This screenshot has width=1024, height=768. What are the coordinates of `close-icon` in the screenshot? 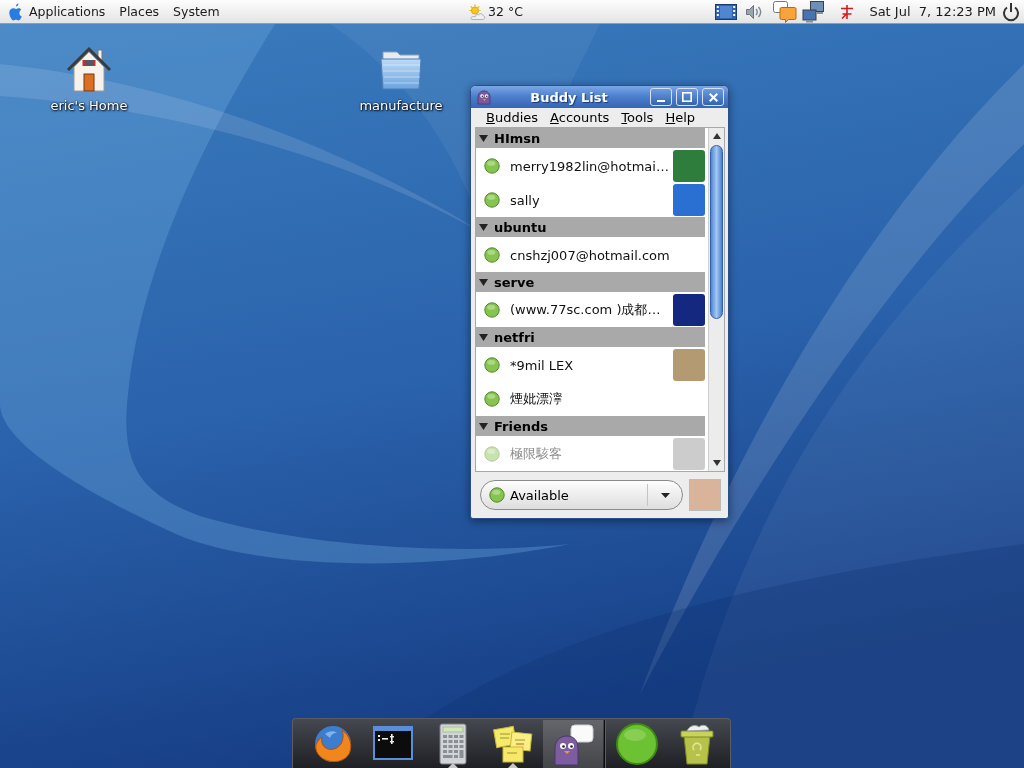 It's located at (713, 97).